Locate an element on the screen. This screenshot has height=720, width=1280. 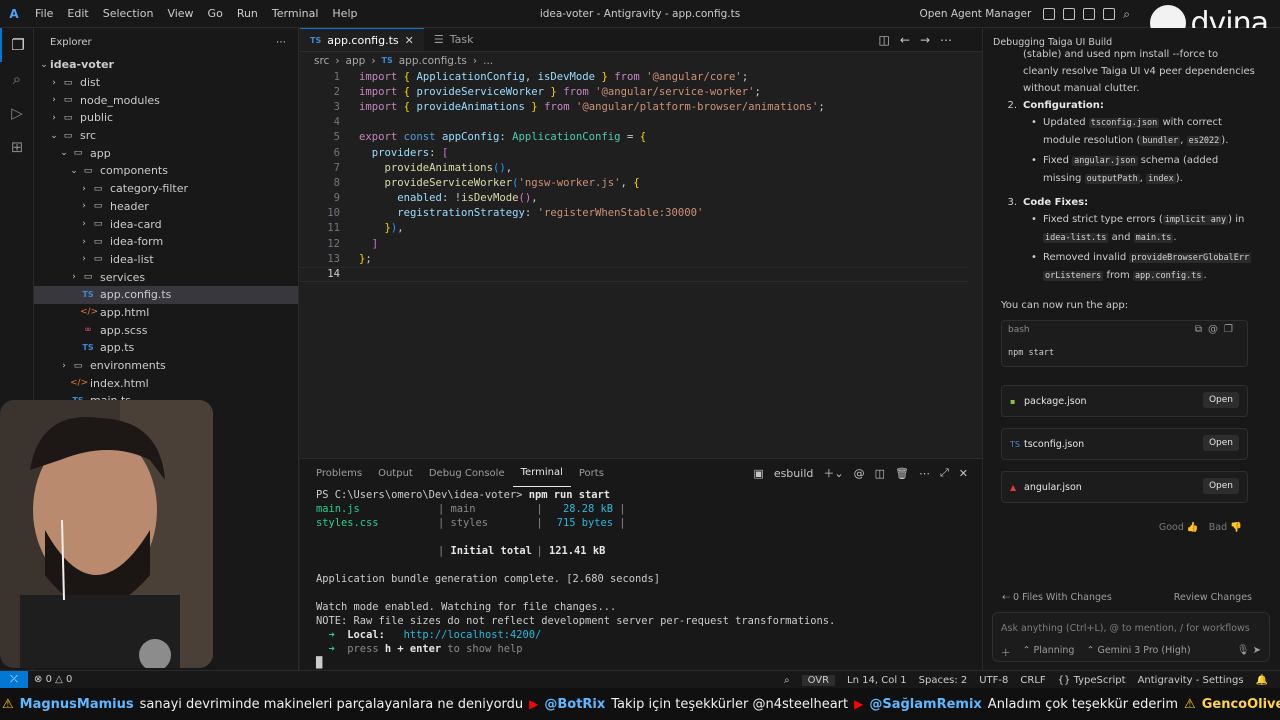
insert-icon: ⧉ is located at coordinates (1201, 329).